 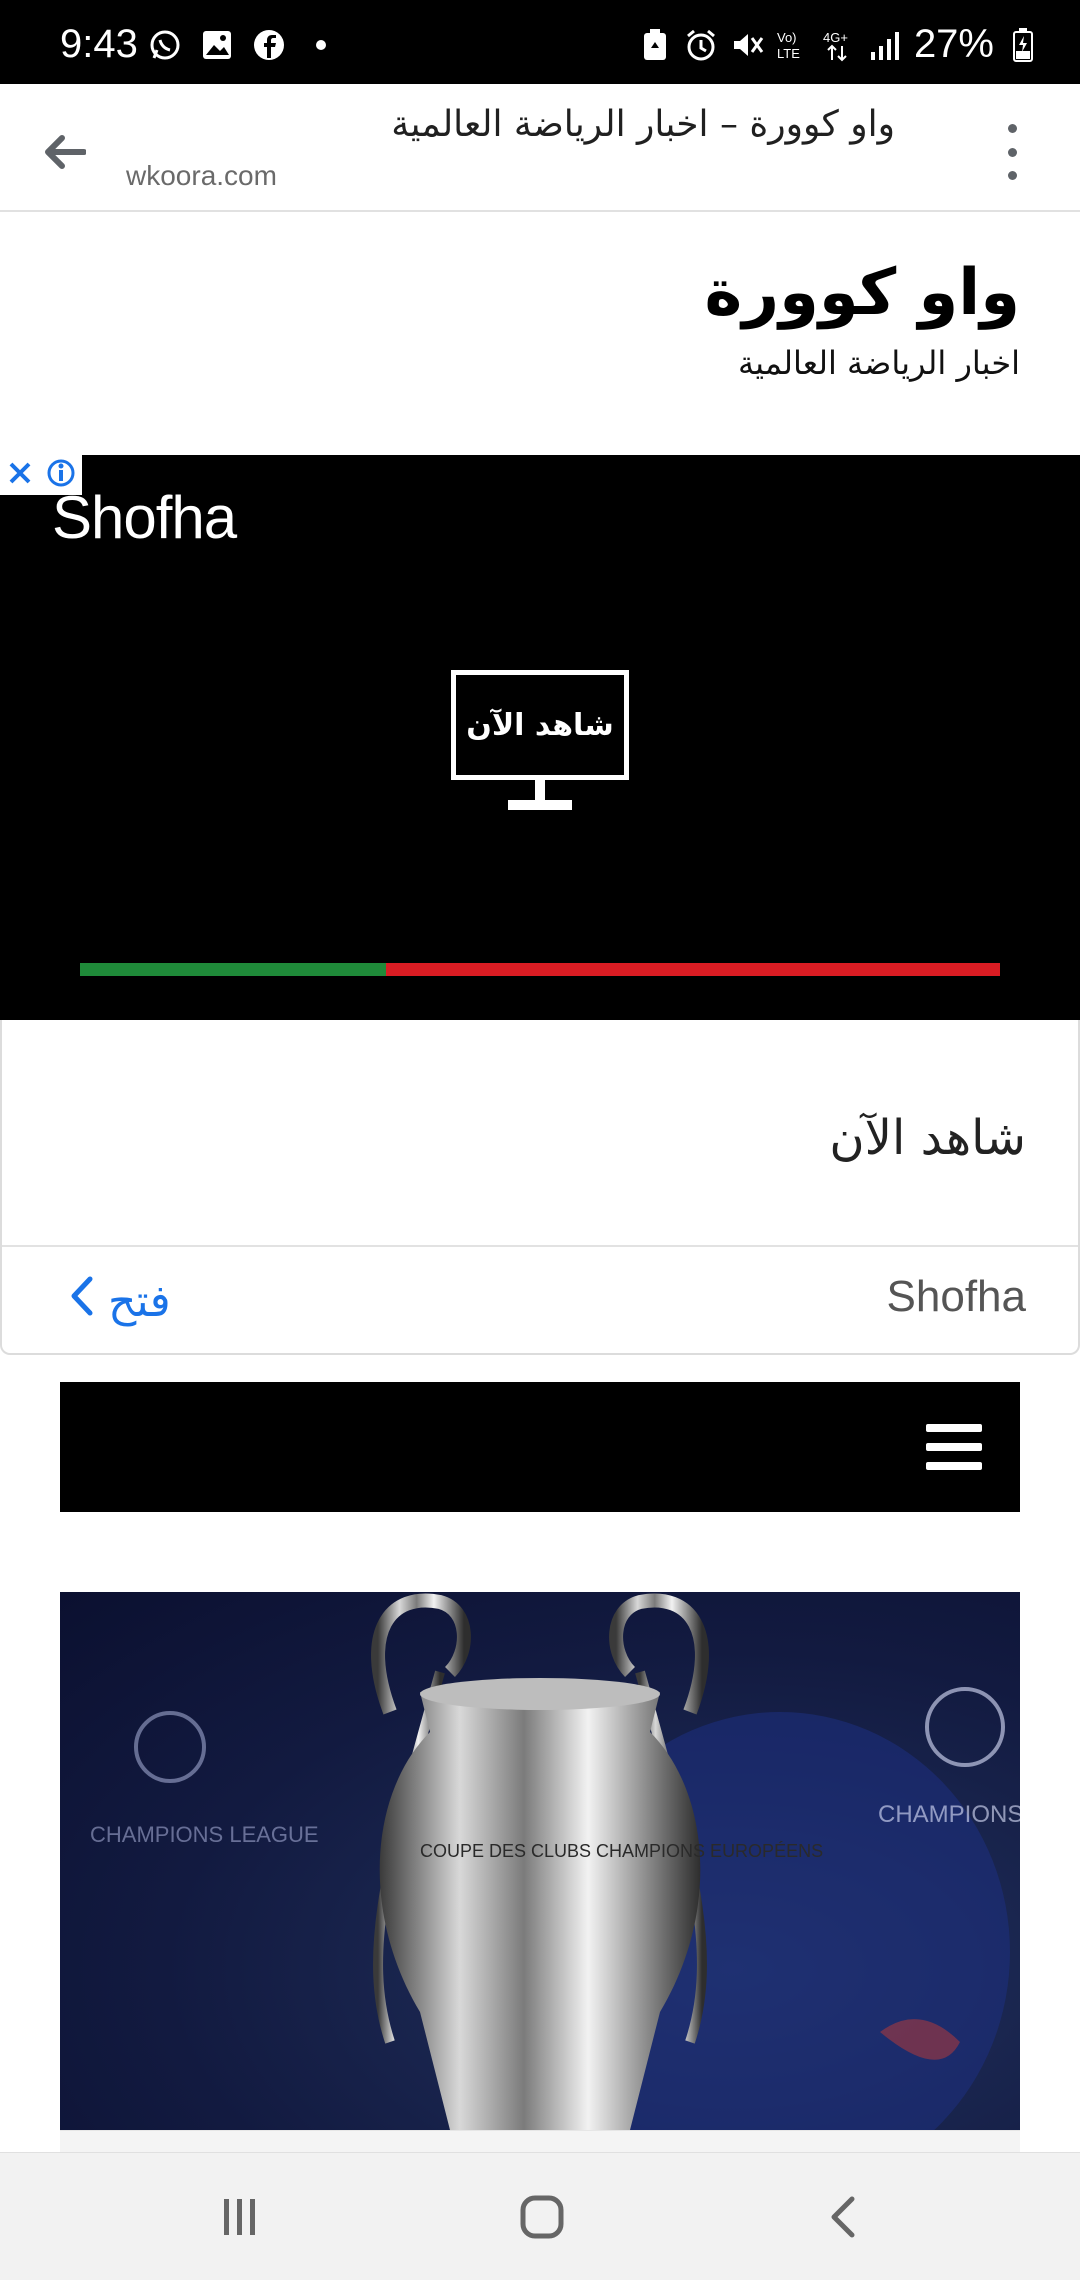 I want to click on 4g-icon: 4G+, so click(x=839, y=45).